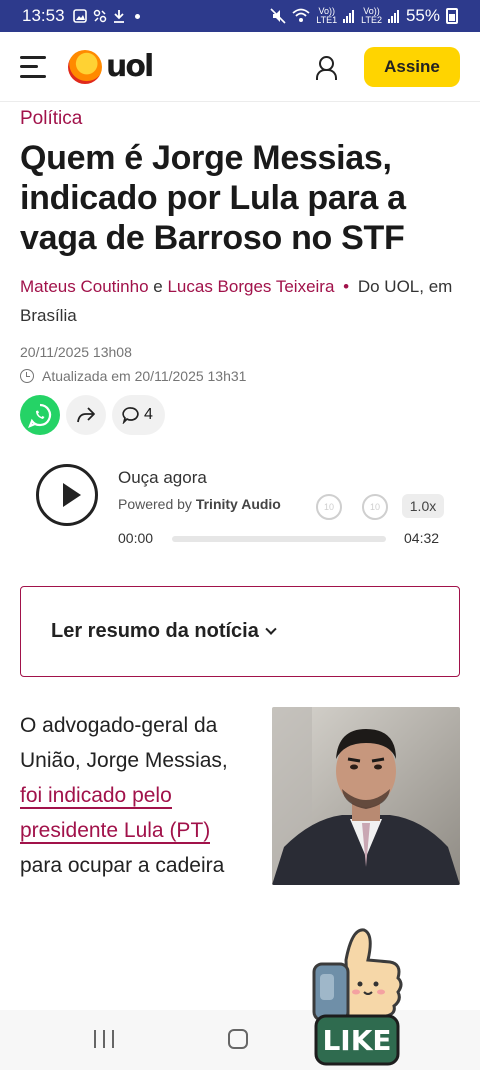 The height and width of the screenshot is (1070, 480). What do you see at coordinates (43, 15) in the screenshot?
I see `status-time: 13:53` at bounding box center [43, 15].